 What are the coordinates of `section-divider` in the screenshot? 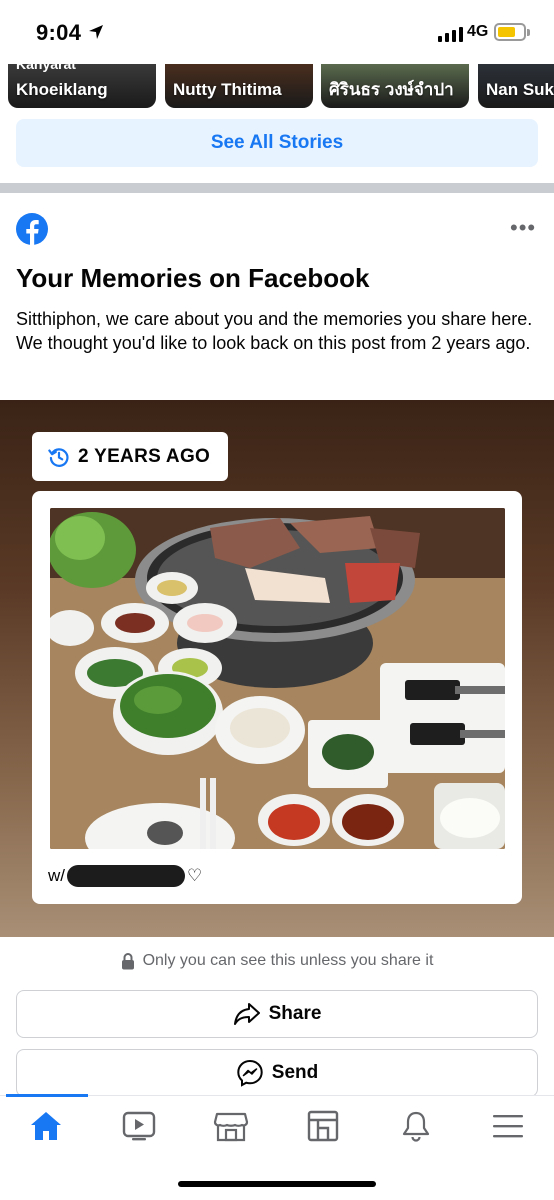 It's located at (277, 188).